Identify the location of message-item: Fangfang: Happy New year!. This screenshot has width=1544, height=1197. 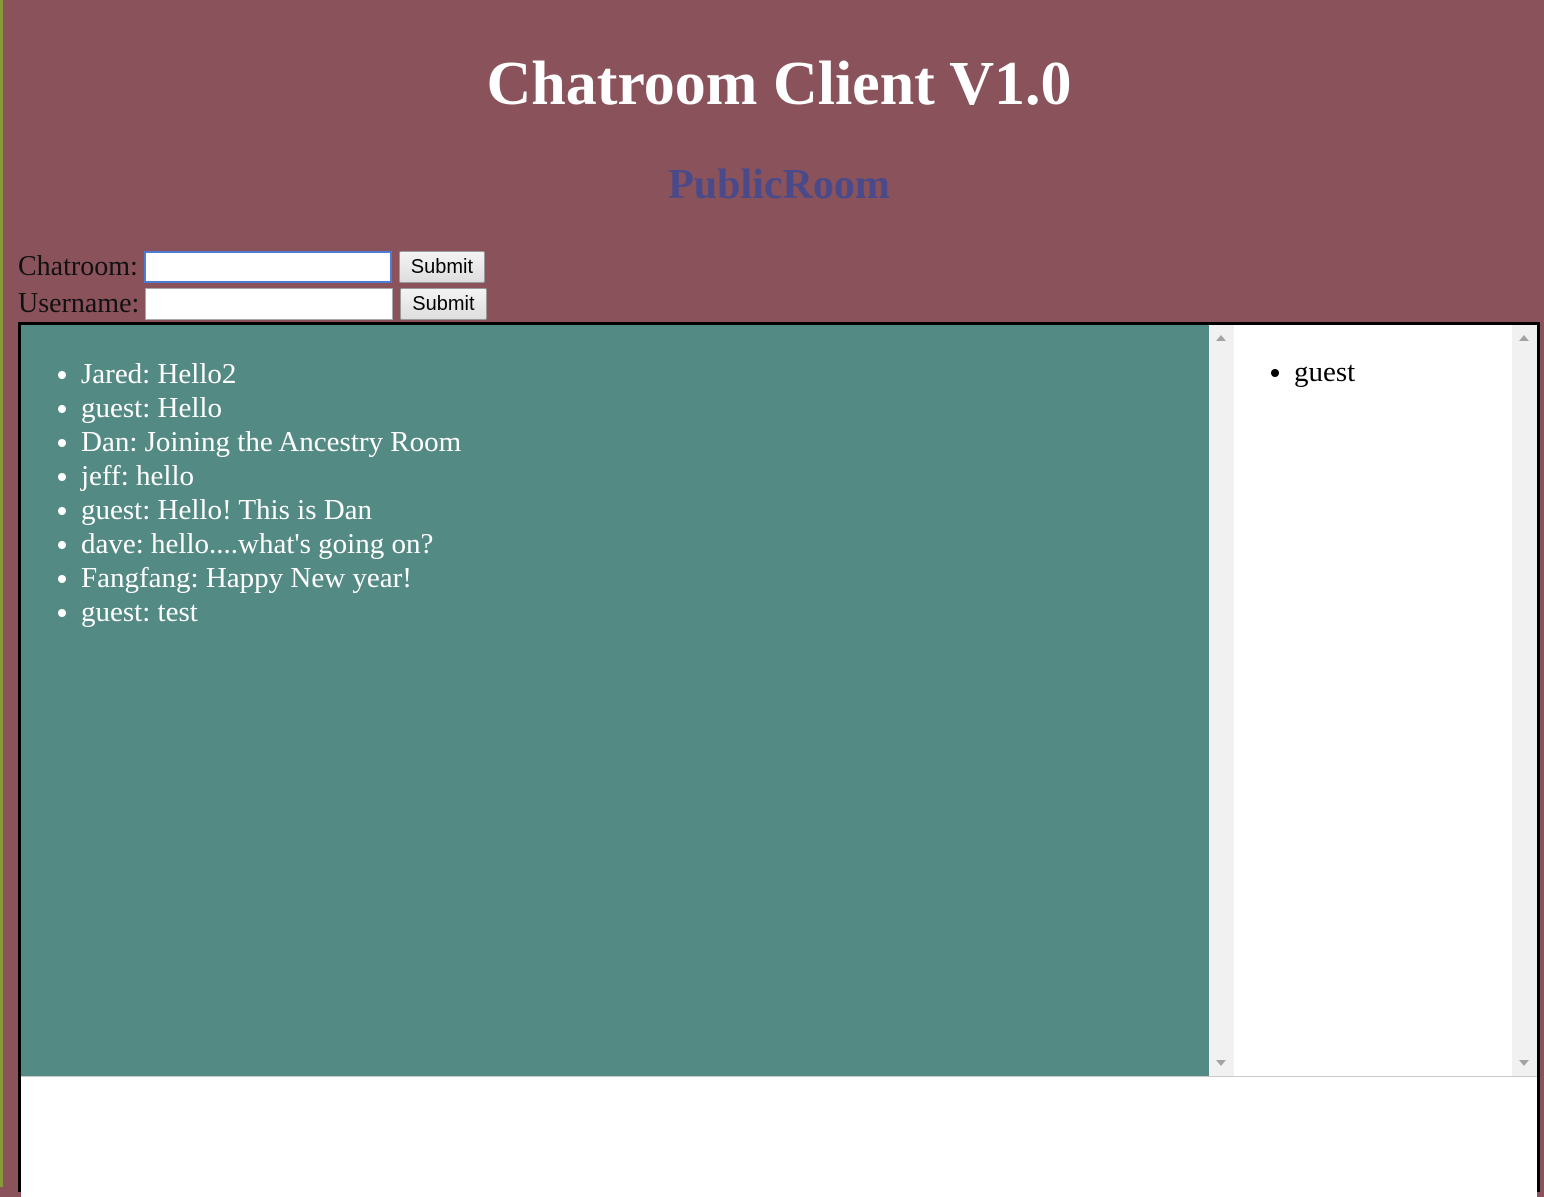
(645, 578).